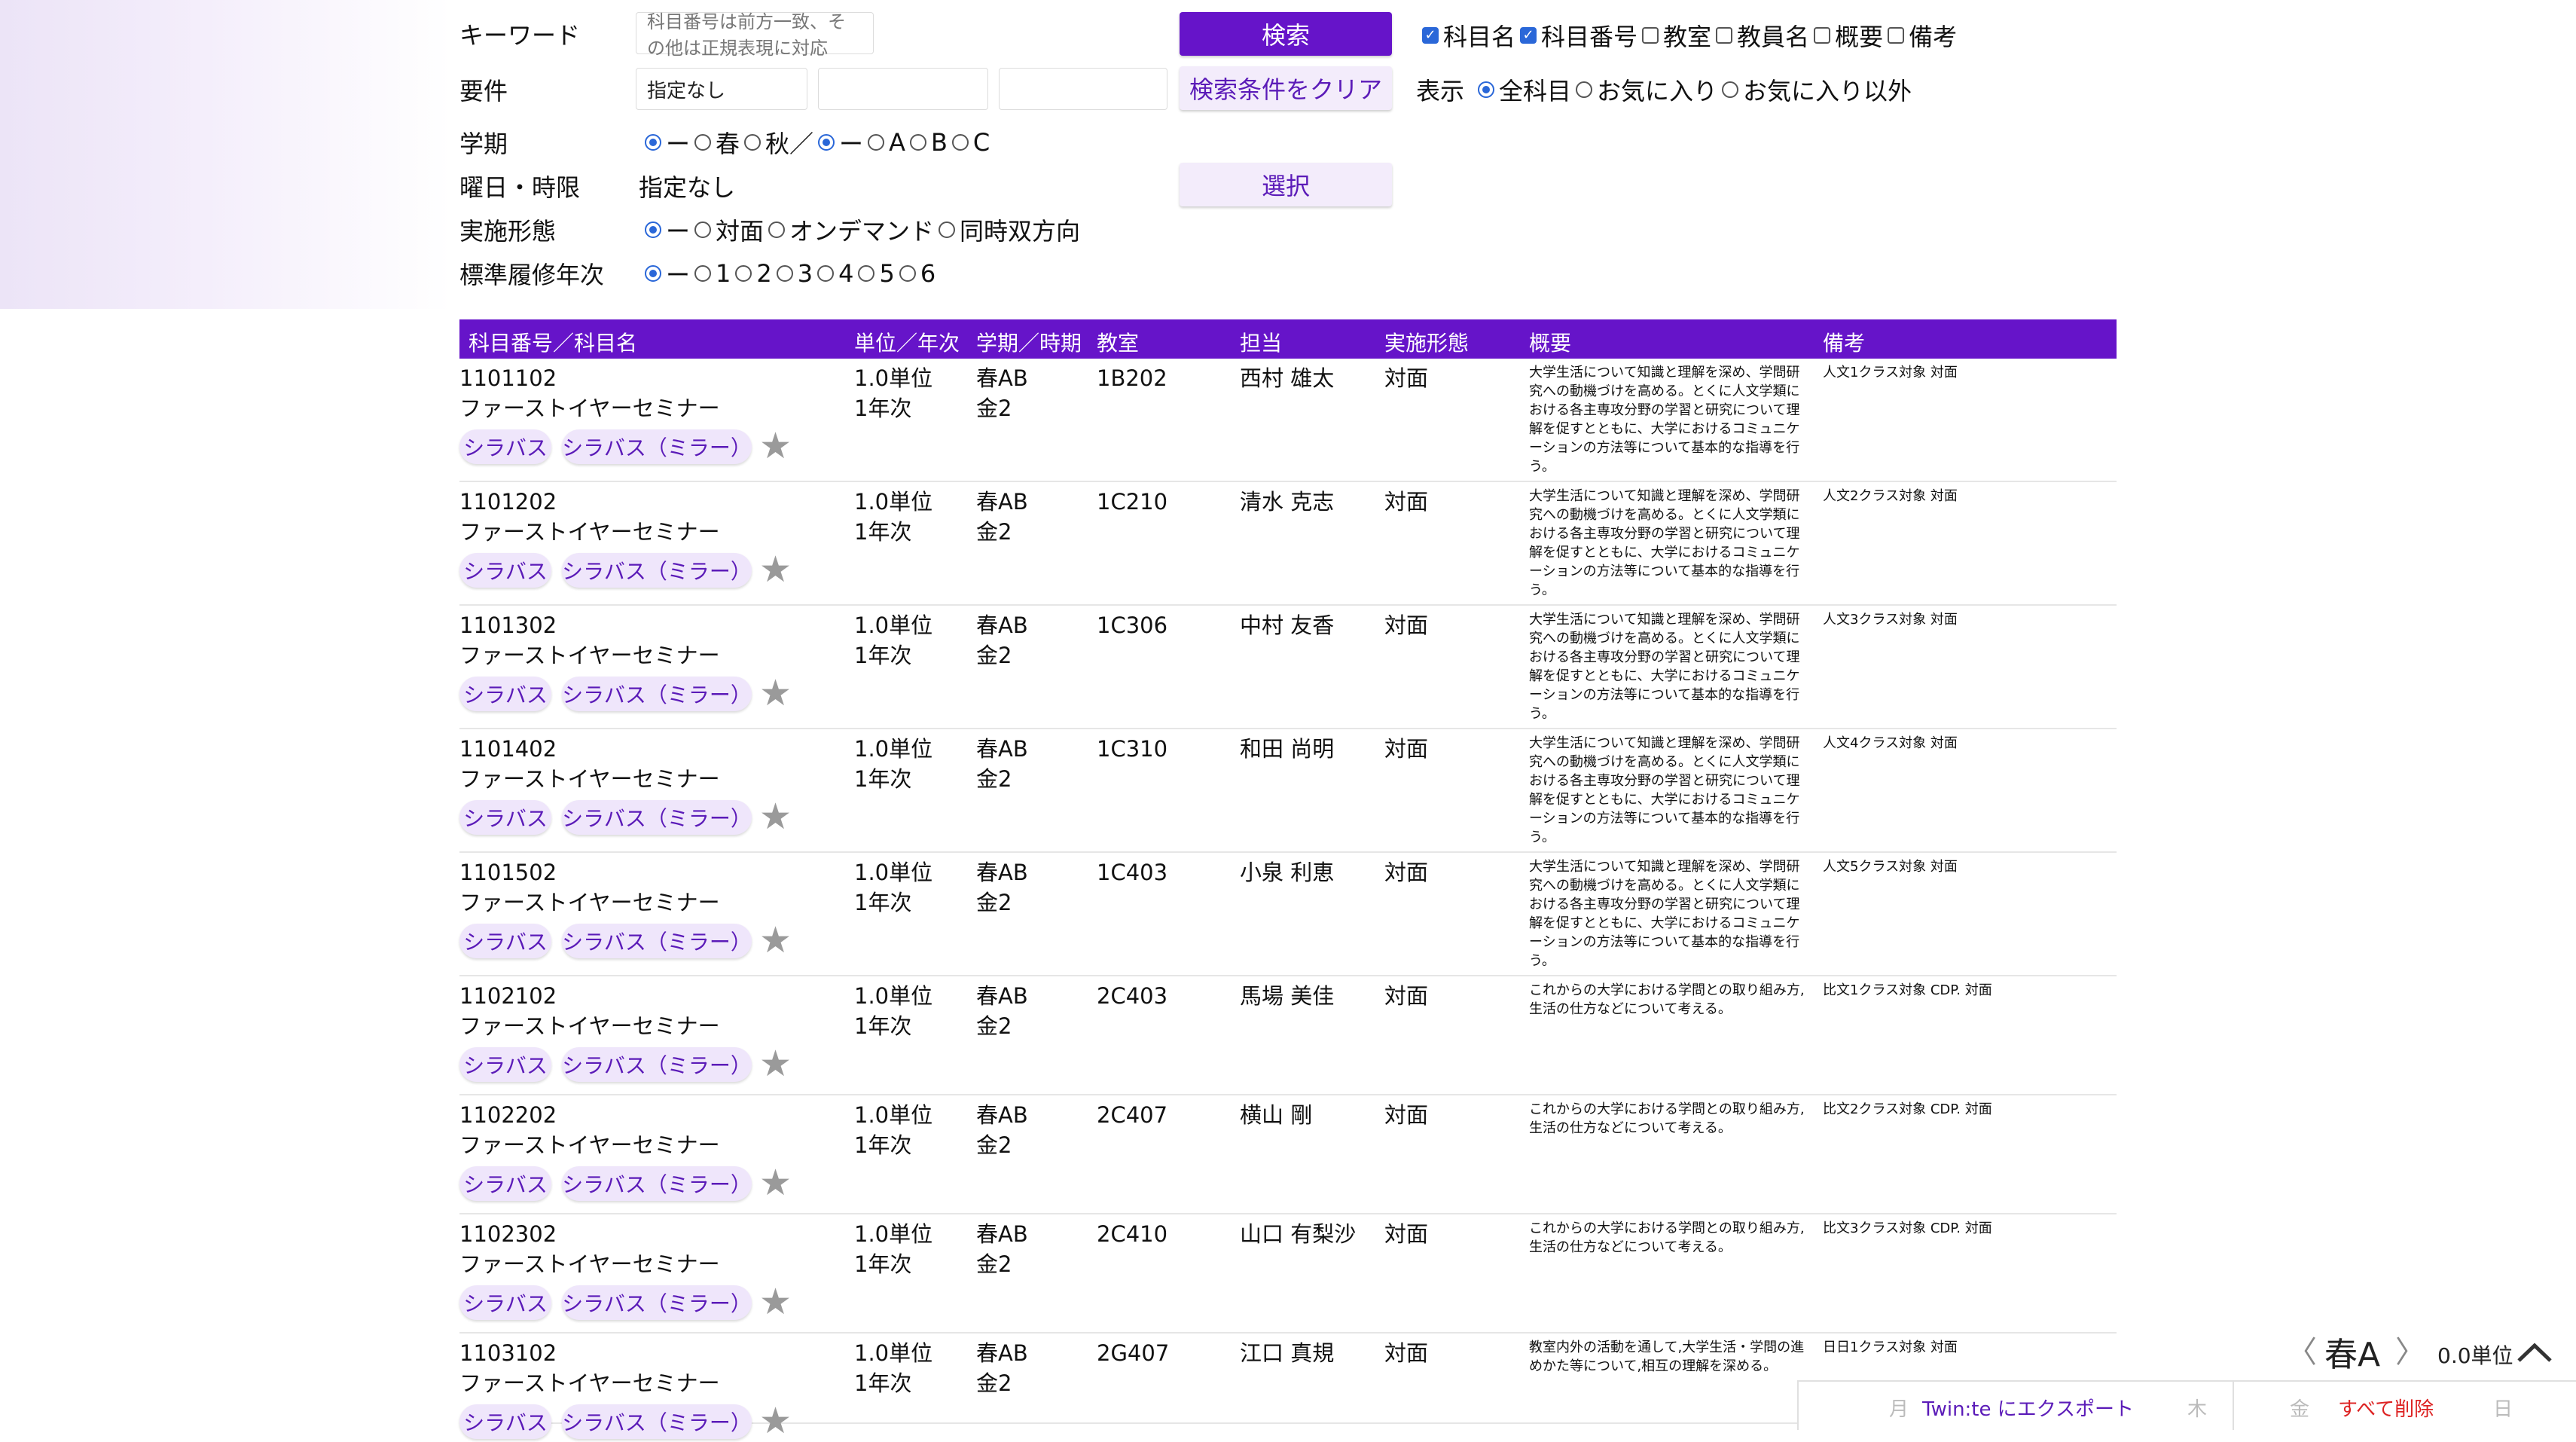  What do you see at coordinates (678, 231) in the screenshot?
I see `format-radio-0-label: ー` at bounding box center [678, 231].